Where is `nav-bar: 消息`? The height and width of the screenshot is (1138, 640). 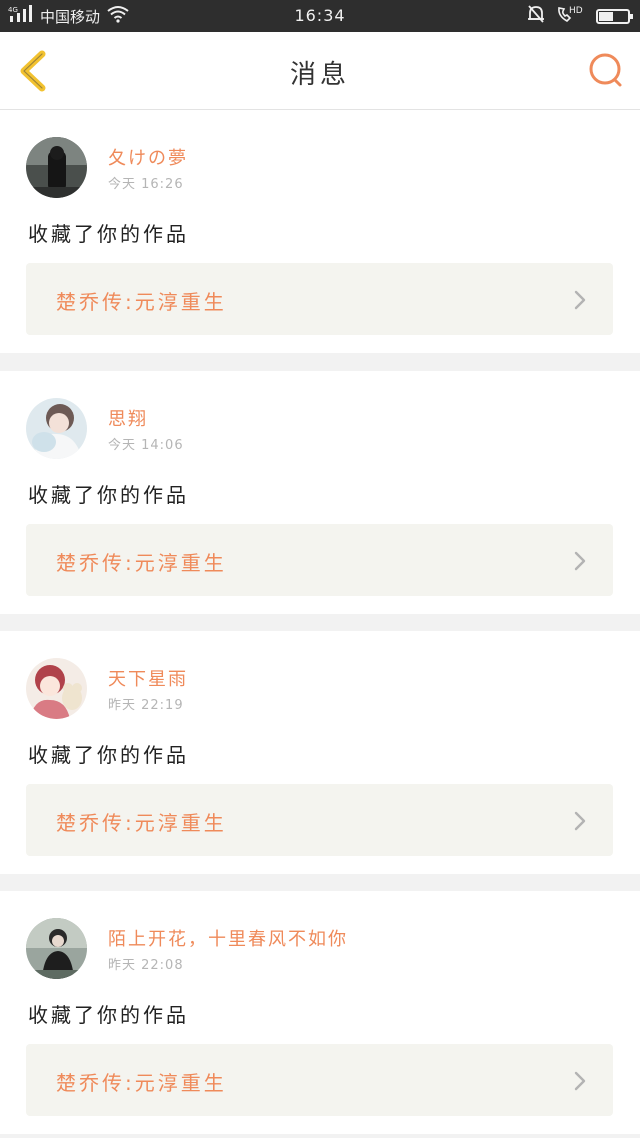 nav-bar: 消息 is located at coordinates (320, 71).